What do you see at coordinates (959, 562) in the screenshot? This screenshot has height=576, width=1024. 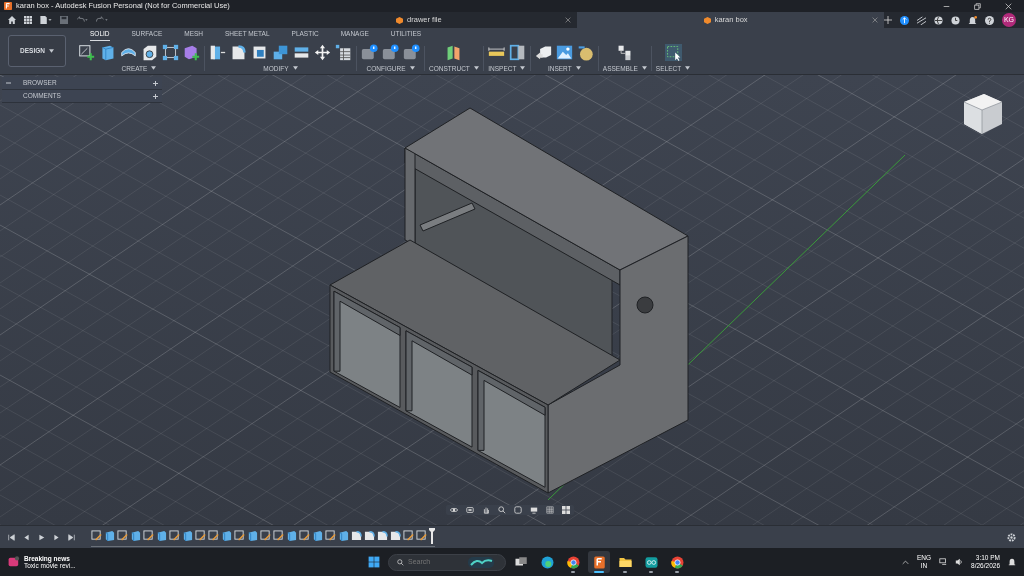 I see `volume-icon` at bounding box center [959, 562].